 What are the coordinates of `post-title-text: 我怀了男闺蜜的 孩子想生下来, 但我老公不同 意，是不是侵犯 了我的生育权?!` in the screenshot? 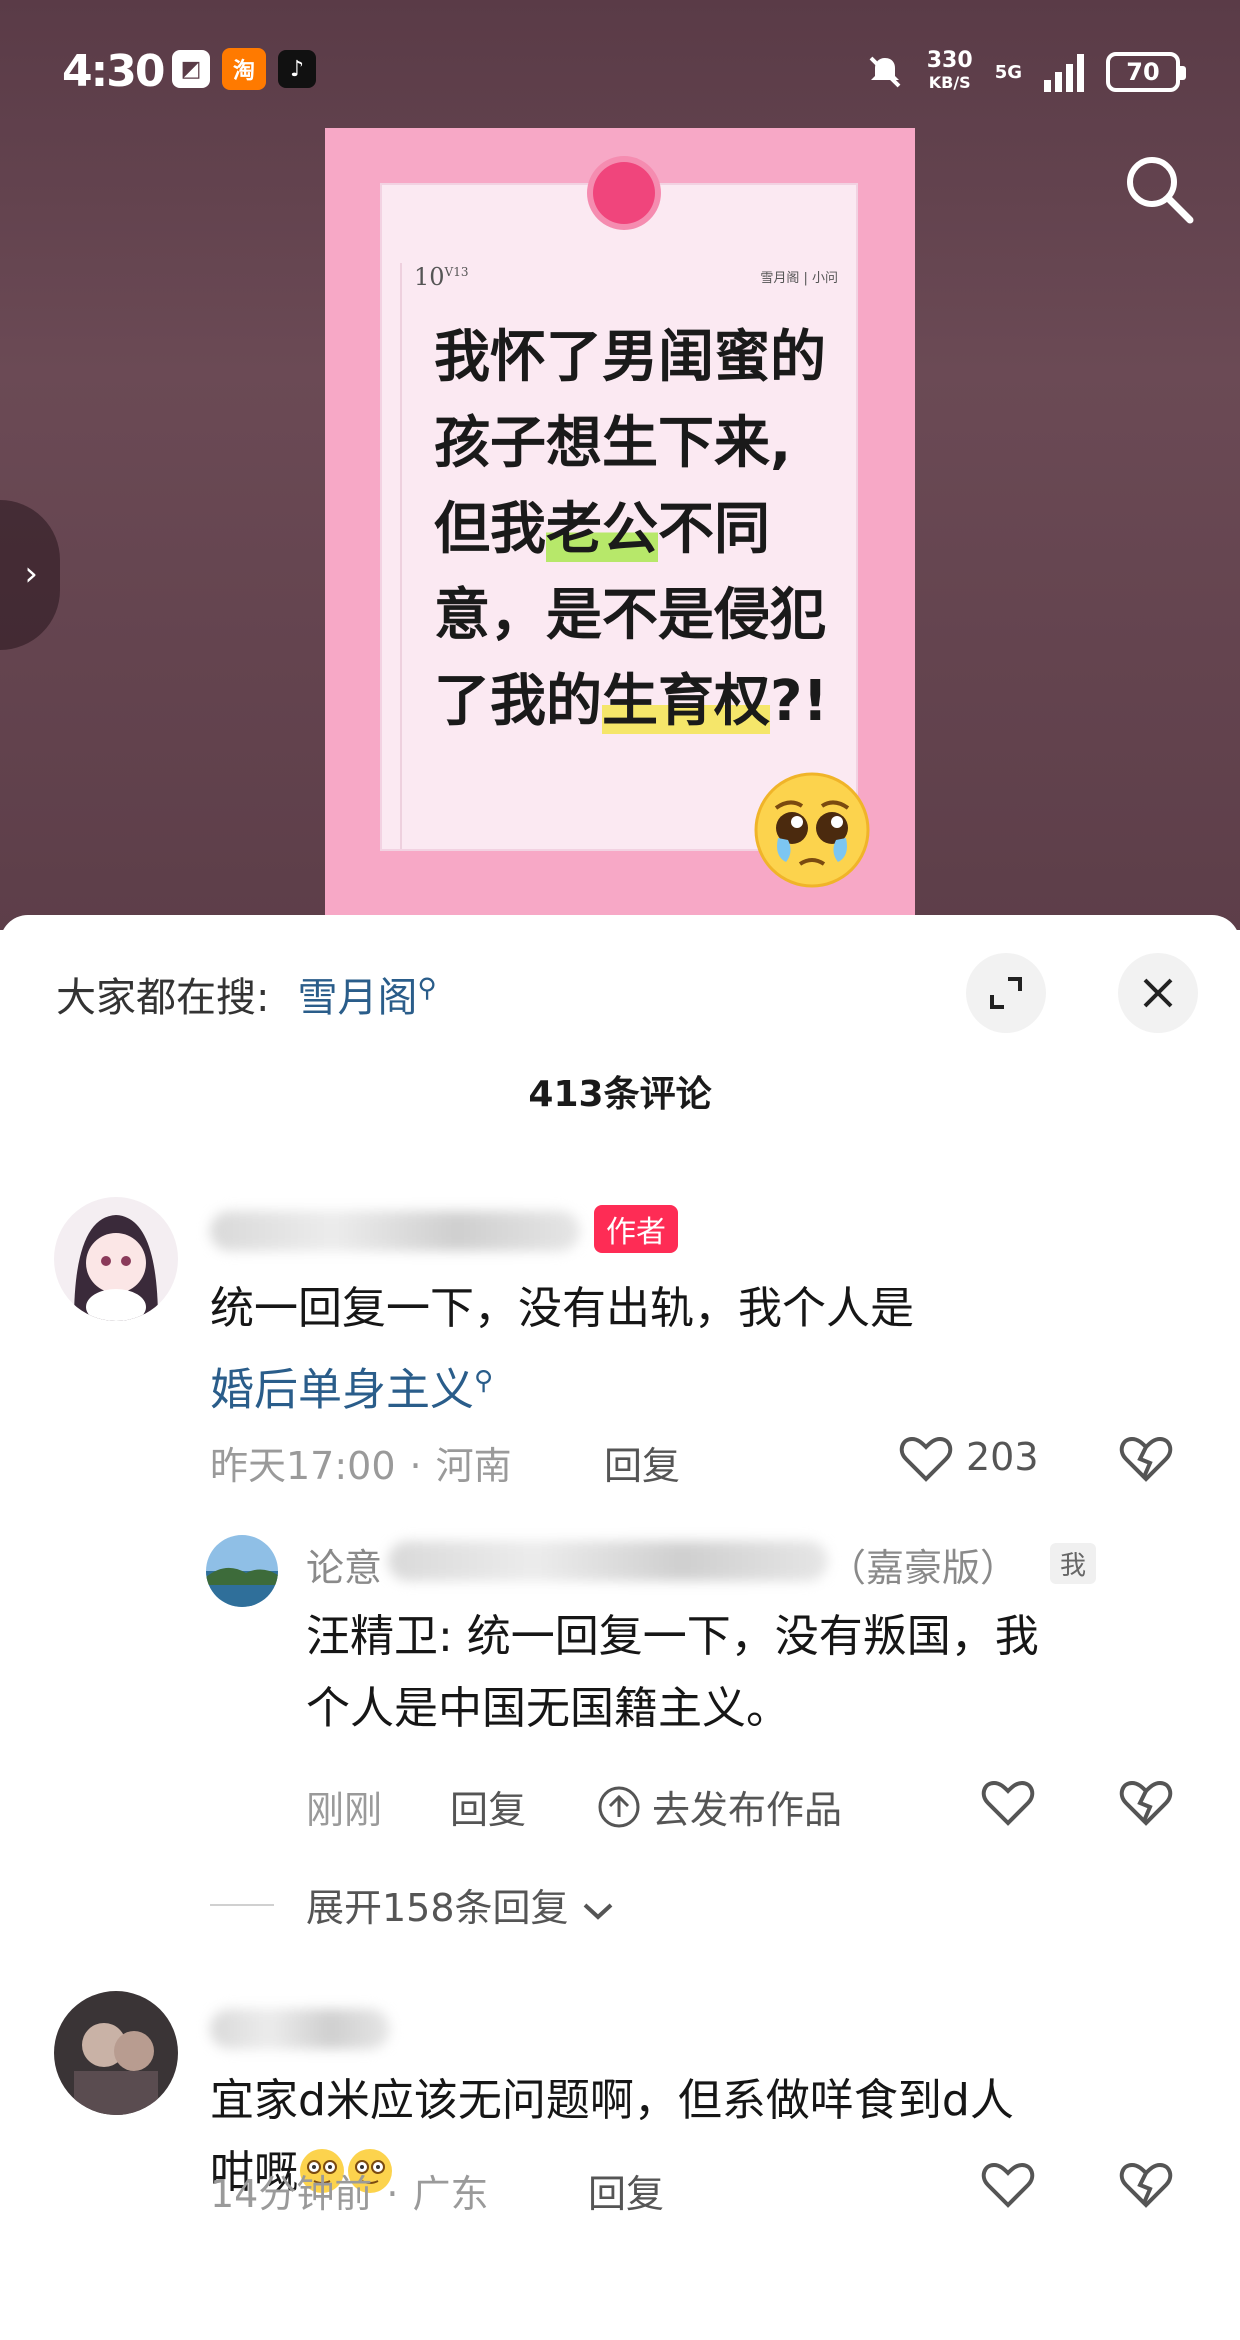 It's located at (644, 530).